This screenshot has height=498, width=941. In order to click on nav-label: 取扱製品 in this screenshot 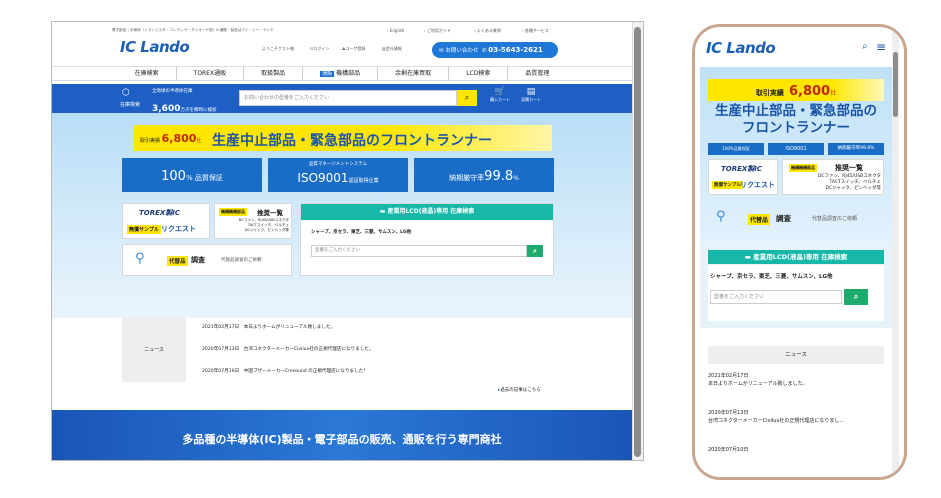, I will do `click(273, 73)`.